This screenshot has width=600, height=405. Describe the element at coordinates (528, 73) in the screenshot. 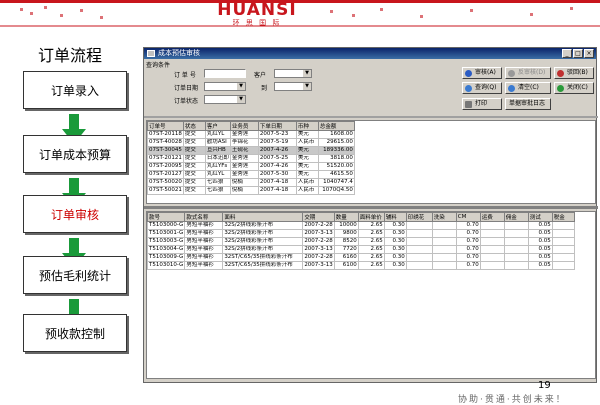

I see `unapprove-button: 反审核(D)` at that location.